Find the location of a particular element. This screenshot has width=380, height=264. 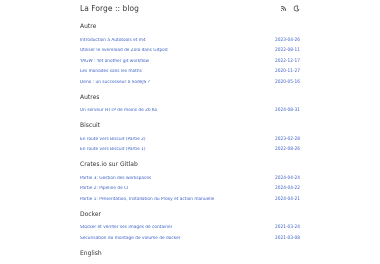

category-title: Biscuit is located at coordinates (90, 125).